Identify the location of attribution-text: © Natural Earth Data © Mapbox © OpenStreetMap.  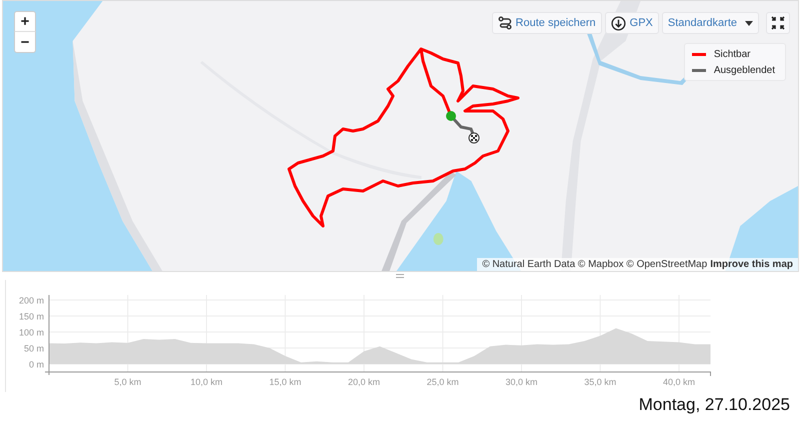
(595, 264).